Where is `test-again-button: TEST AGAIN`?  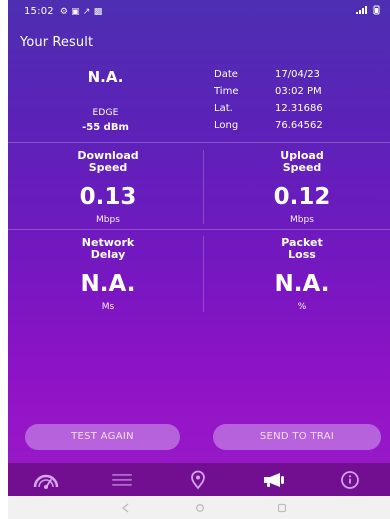
test-again-button: TEST AGAIN is located at coordinates (102, 437).